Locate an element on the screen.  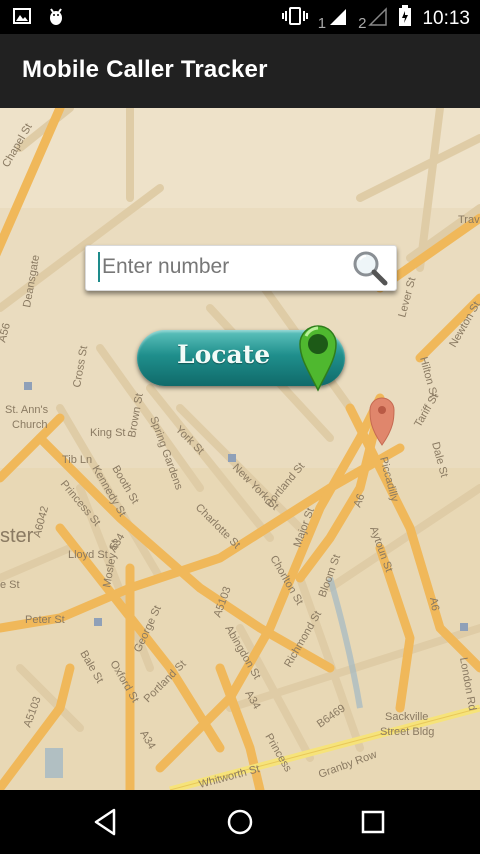
map-label: Sackville is located at coordinates (406, 717).